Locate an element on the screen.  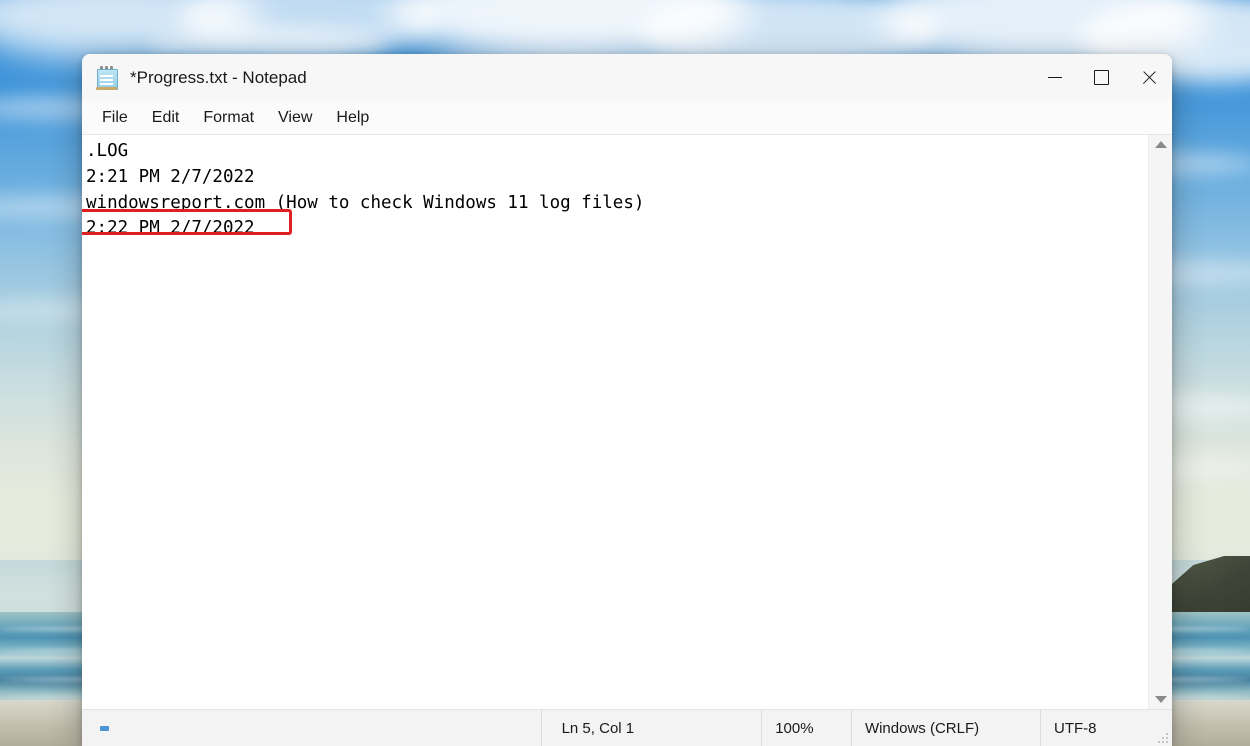
menu-item-view: View is located at coordinates (295, 118).